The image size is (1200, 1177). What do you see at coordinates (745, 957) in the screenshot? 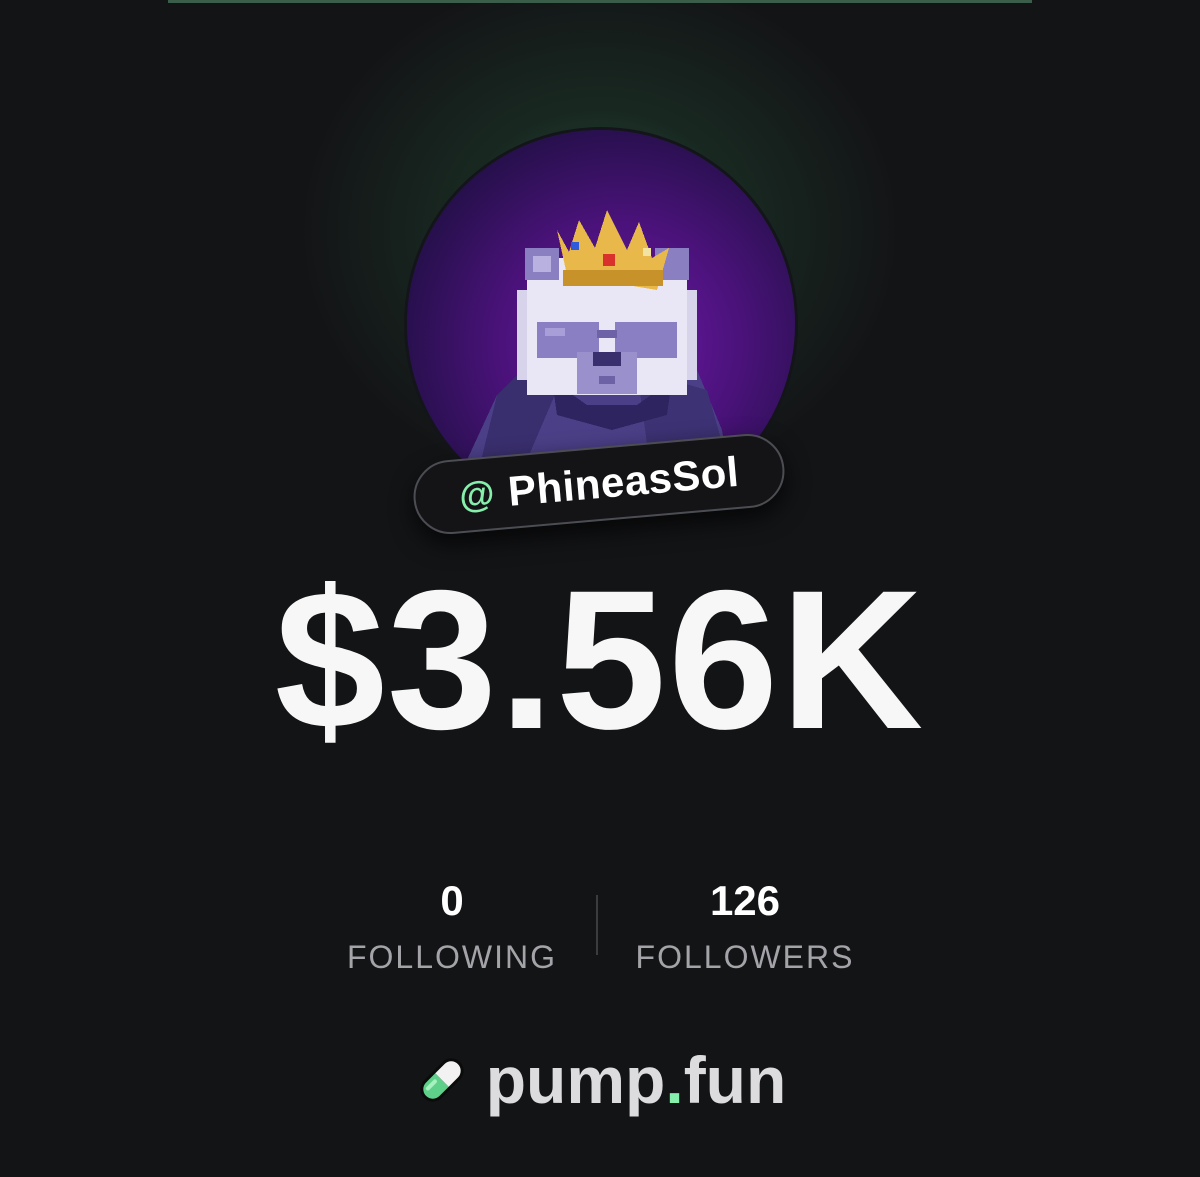
I see `followers-label: FOLLOWERS` at bounding box center [745, 957].